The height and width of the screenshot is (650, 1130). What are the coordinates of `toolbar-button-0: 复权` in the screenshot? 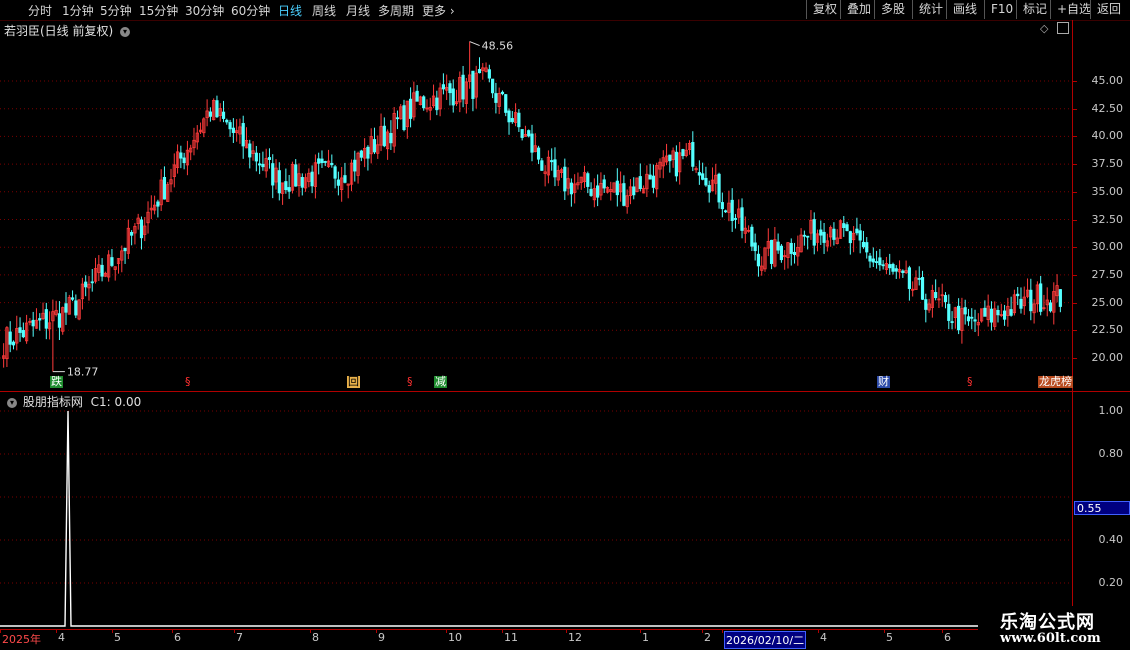 It's located at (824, 9).